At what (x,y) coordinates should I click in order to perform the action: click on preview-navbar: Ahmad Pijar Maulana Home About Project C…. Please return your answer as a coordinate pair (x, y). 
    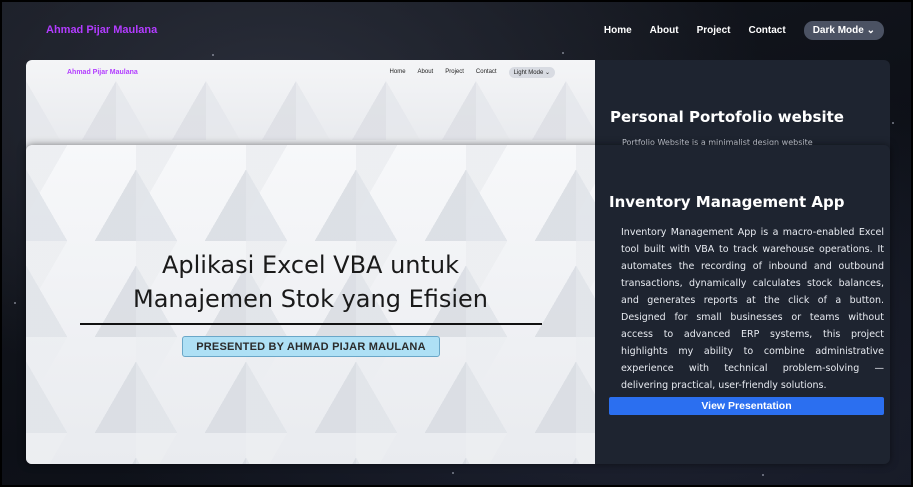
    Looking at the image, I should click on (310, 72).